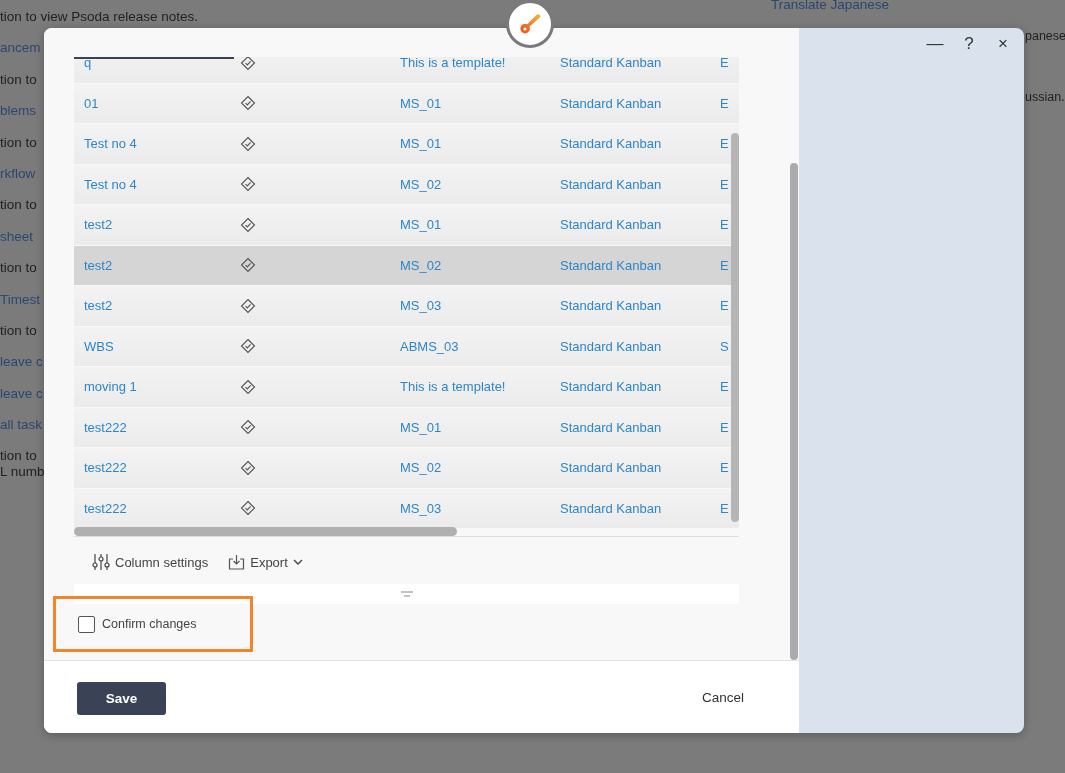 The width and height of the screenshot is (1065, 773). I want to click on sliders-icon, so click(101, 562).